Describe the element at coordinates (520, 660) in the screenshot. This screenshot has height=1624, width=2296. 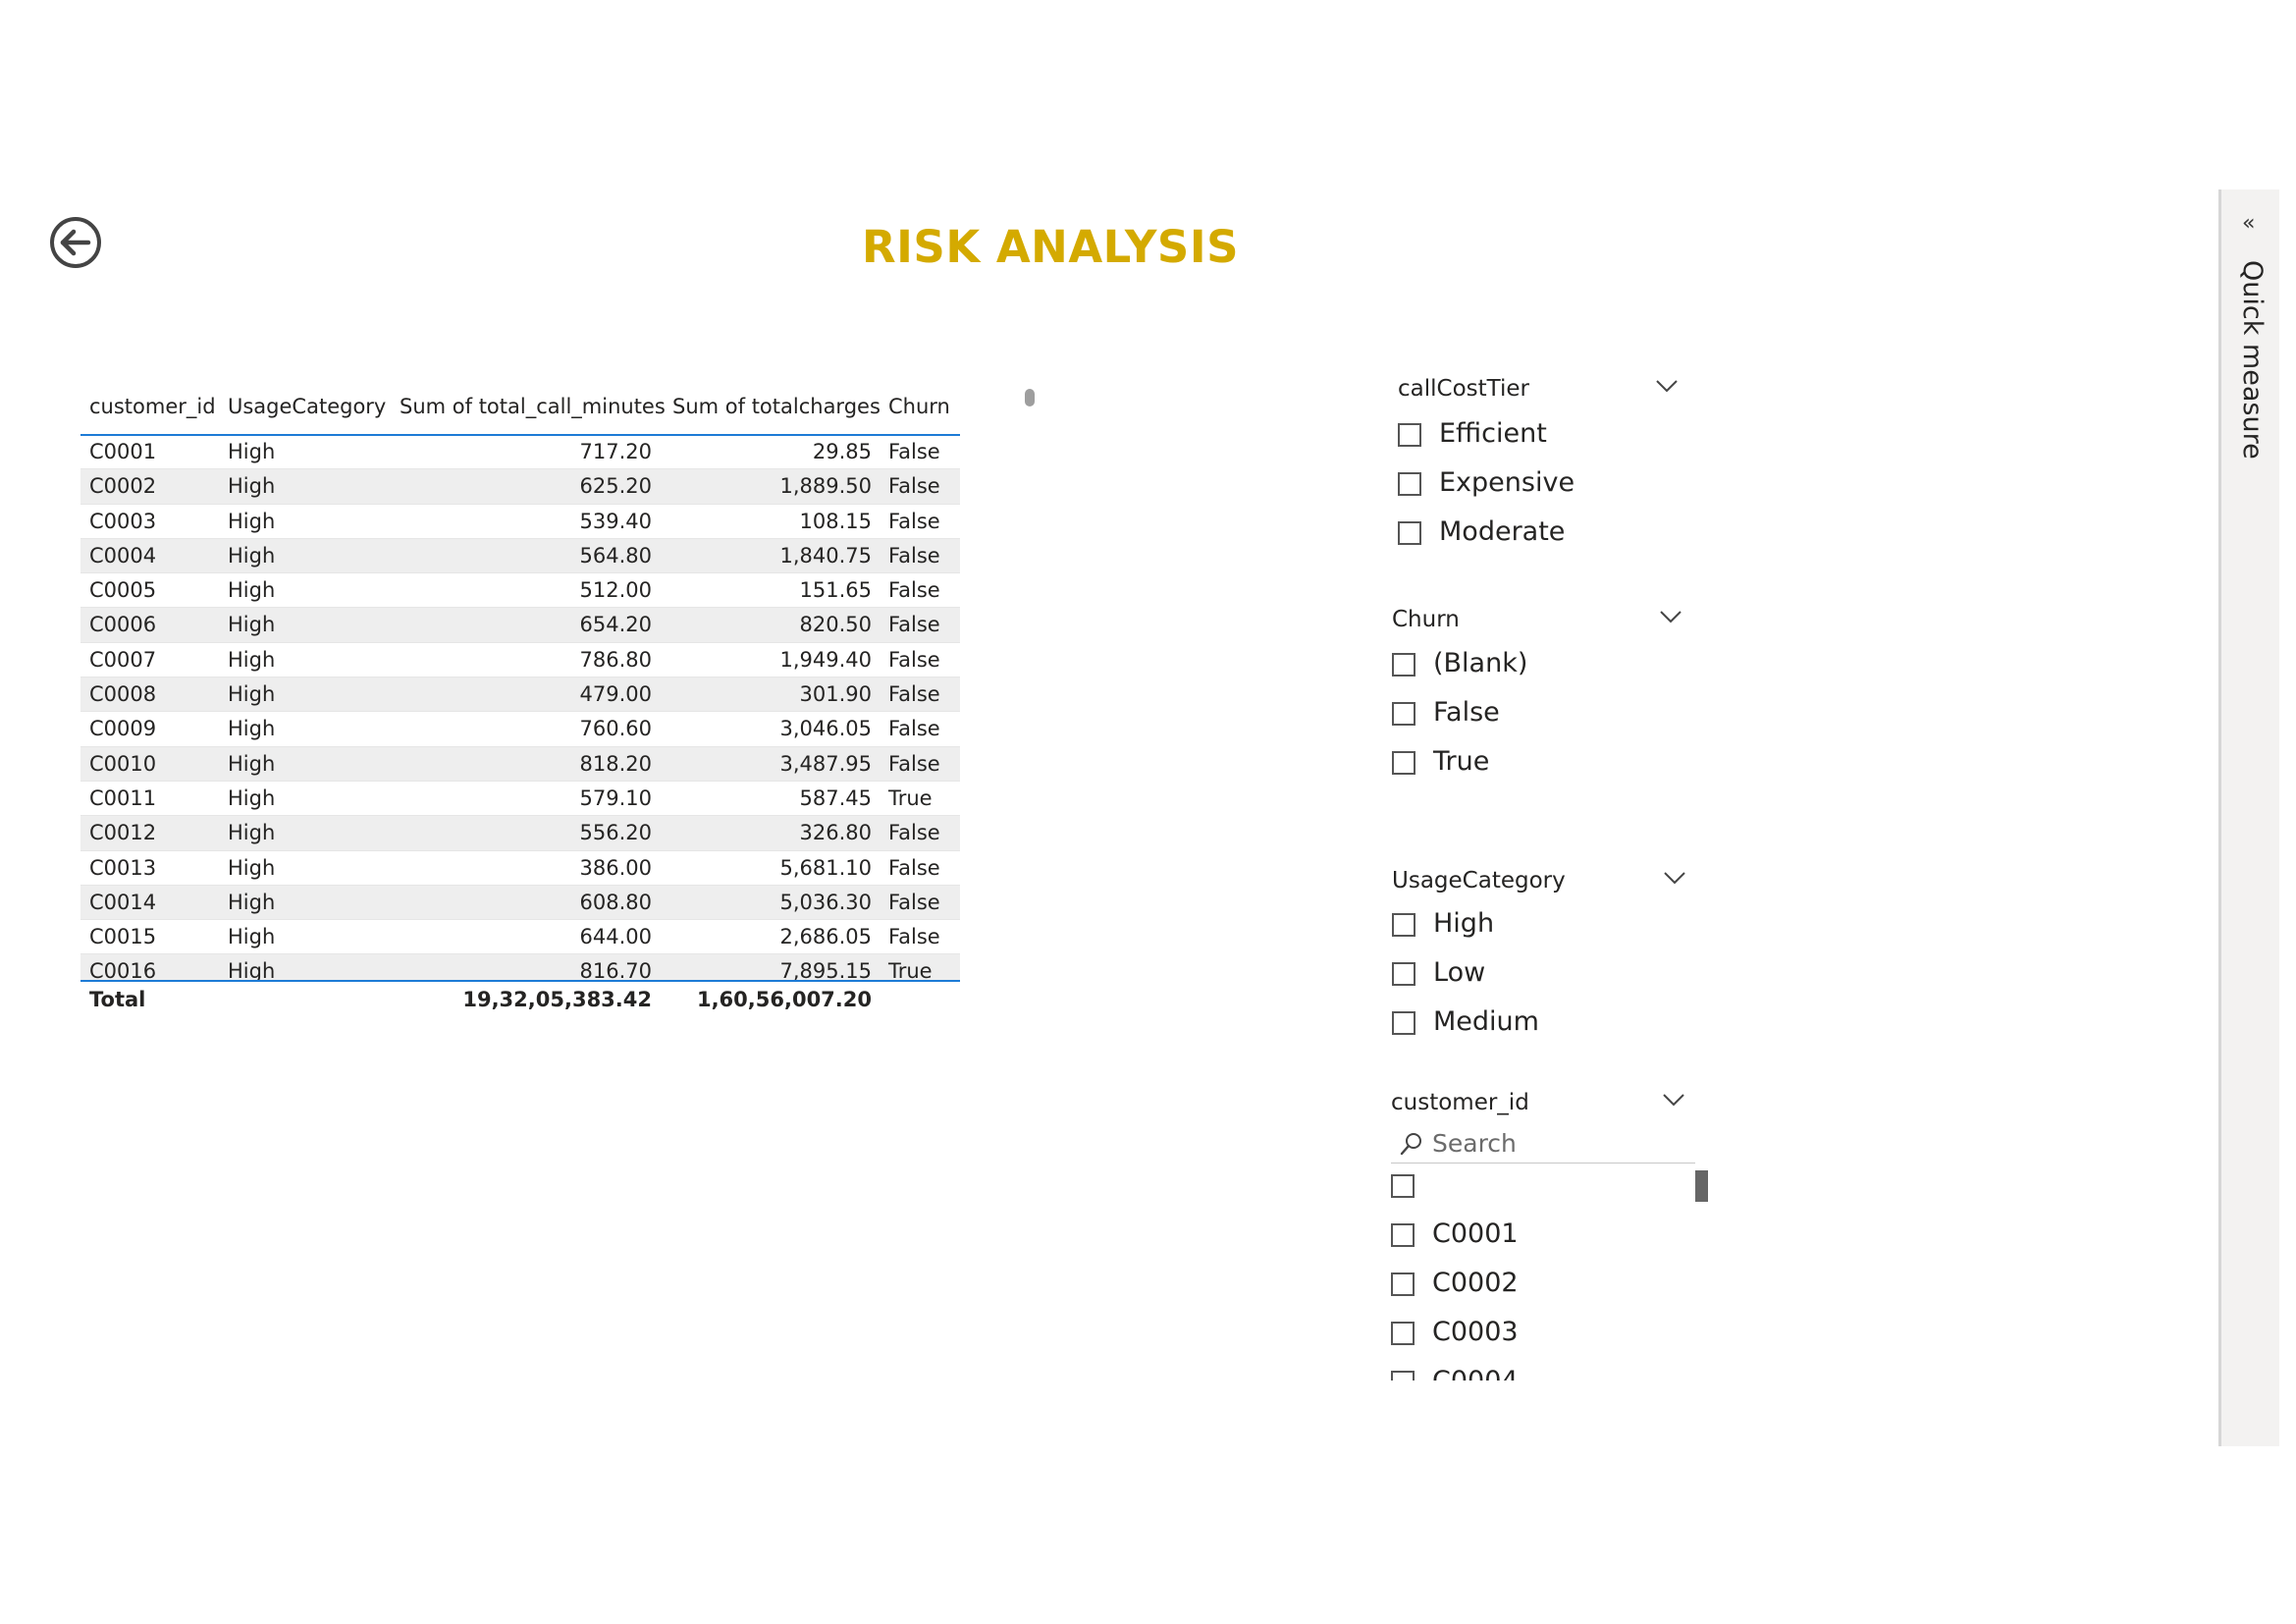
I see `table-row: C0007 High 786.80 1,949.40 False` at that location.